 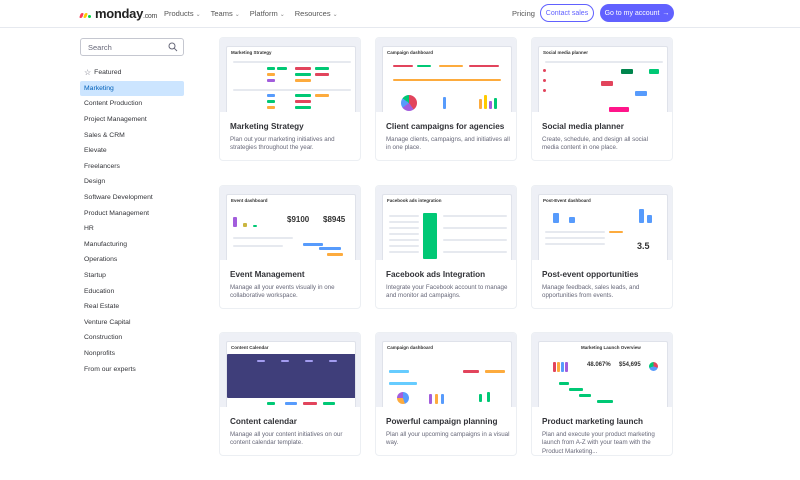 I want to click on preview-title: Social media planner, so click(x=566, y=52).